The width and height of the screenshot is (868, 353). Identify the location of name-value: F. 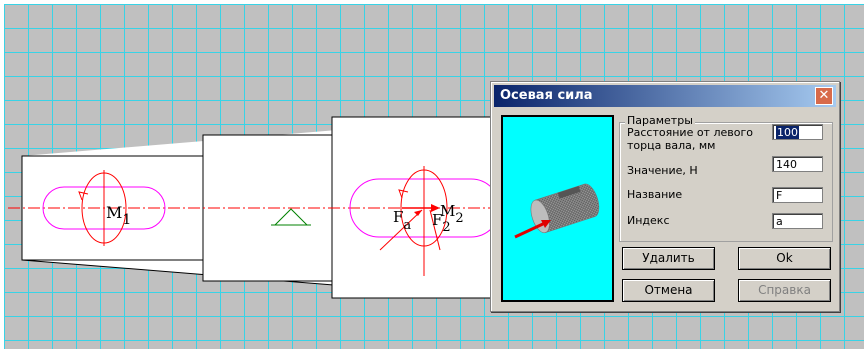
(779, 195).